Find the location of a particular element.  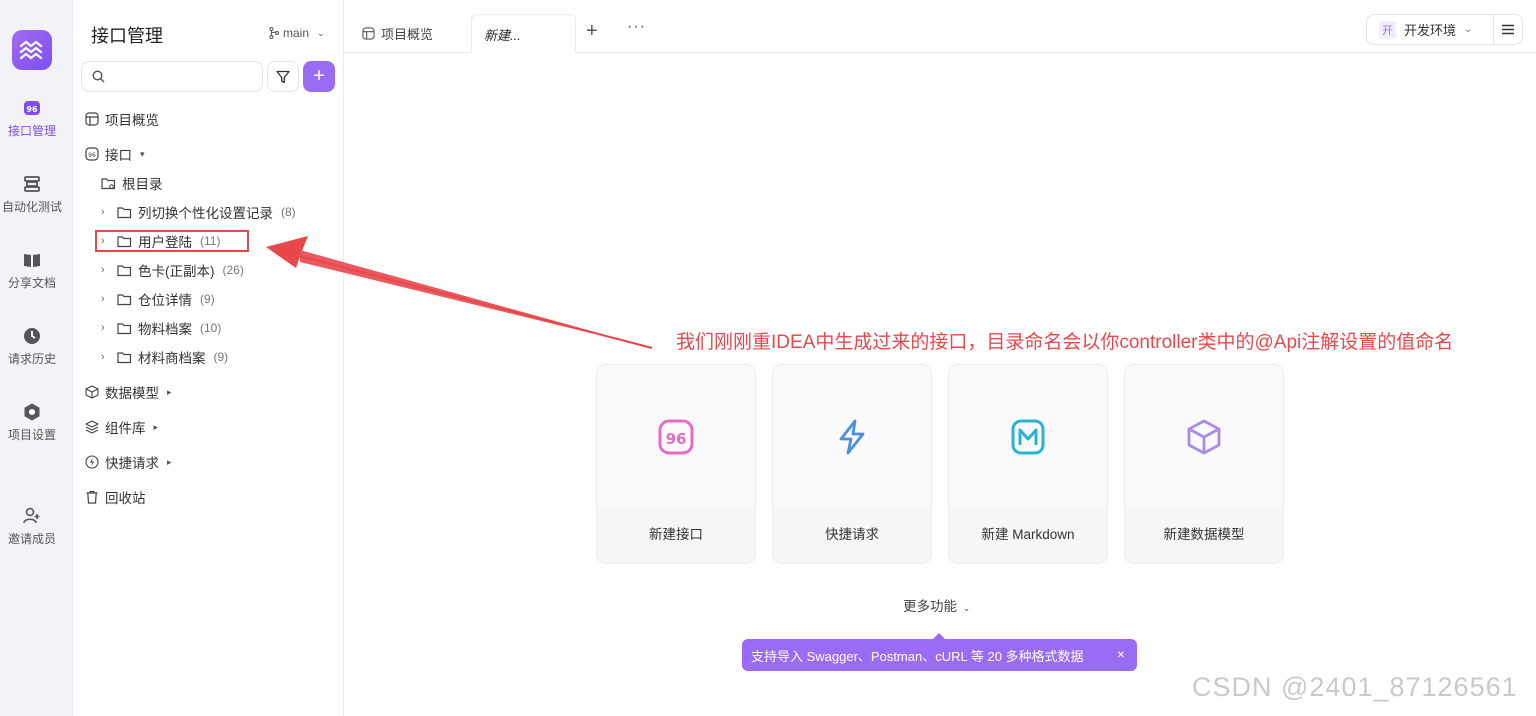

logo-icon is located at coordinates (31, 50).